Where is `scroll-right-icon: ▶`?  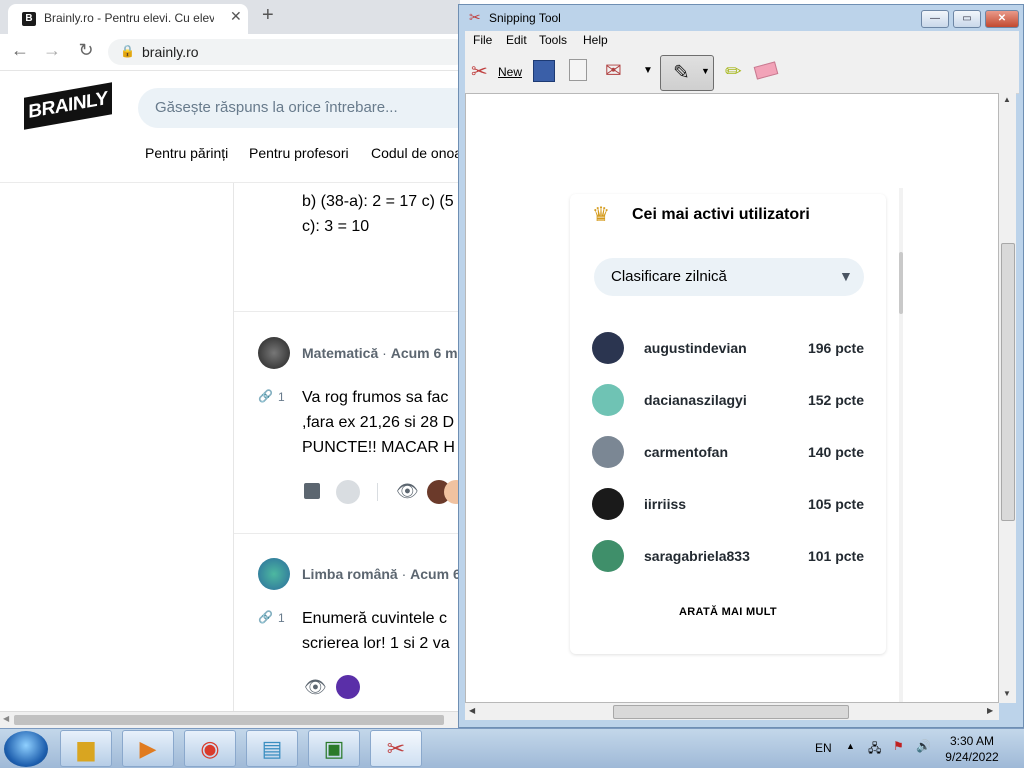
scroll-right-icon: ▶ is located at coordinates (990, 710).